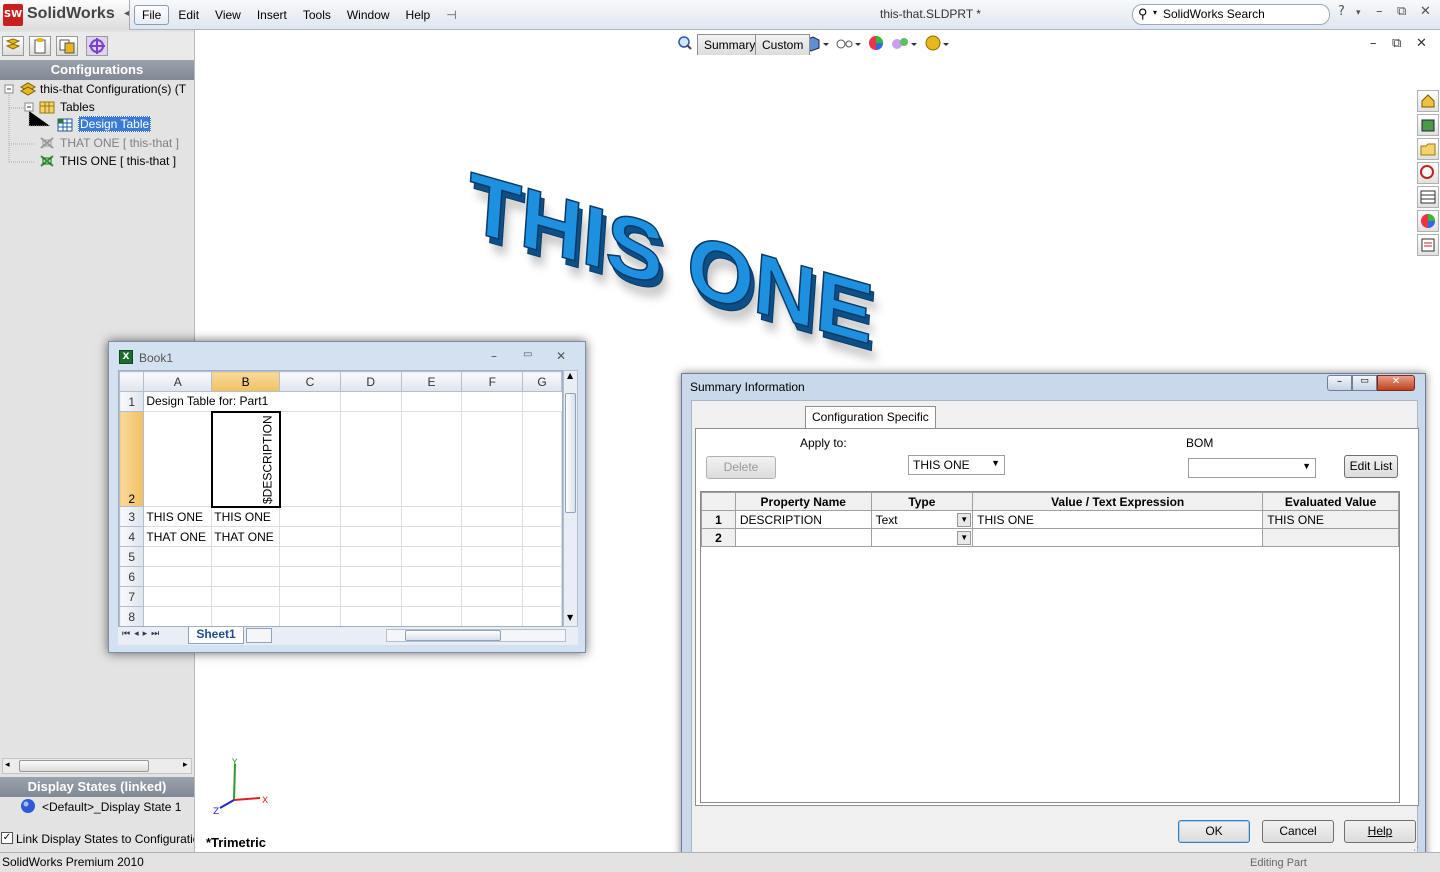 The width and height of the screenshot is (1440, 872). I want to click on sheet-nav-icons: ⏮◂▸⏭, so click(142, 634).